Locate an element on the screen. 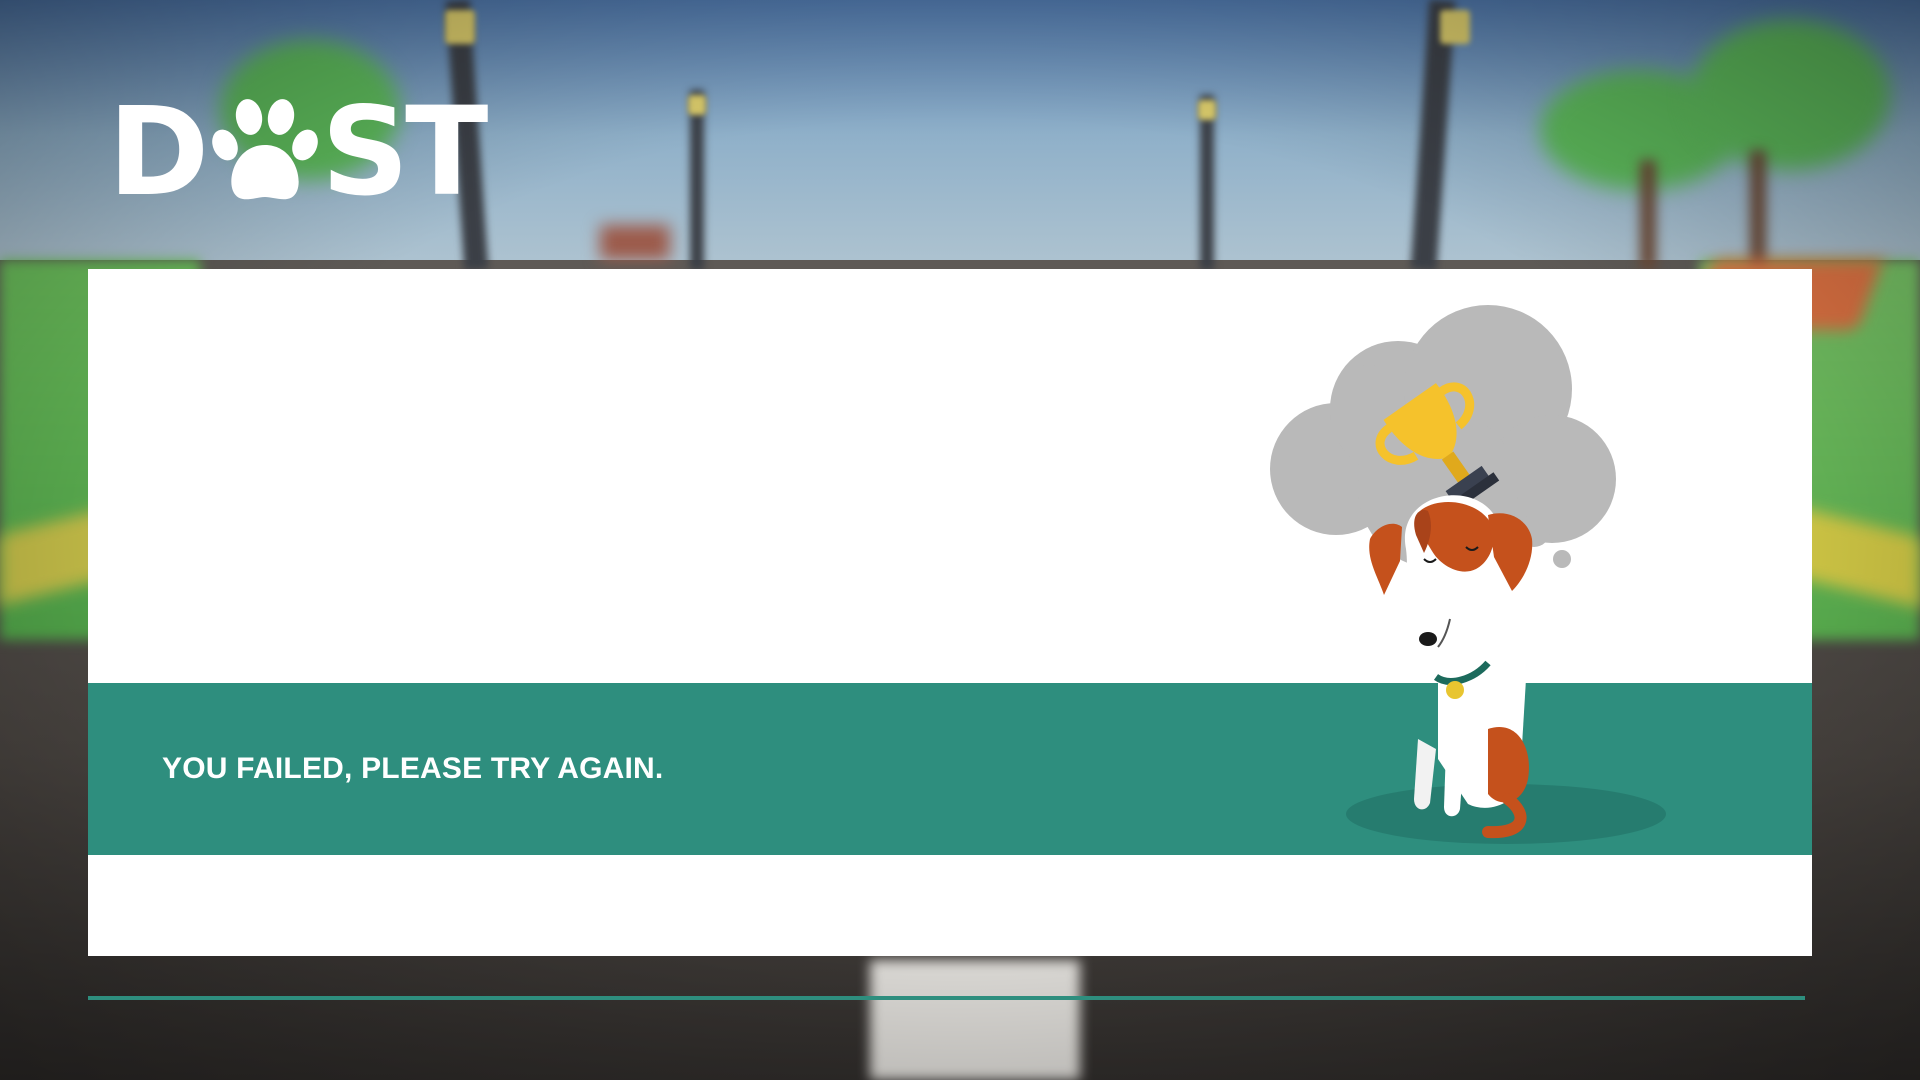 This screenshot has width=1920, height=1080. bottom-accent-line is located at coordinates (946, 998).